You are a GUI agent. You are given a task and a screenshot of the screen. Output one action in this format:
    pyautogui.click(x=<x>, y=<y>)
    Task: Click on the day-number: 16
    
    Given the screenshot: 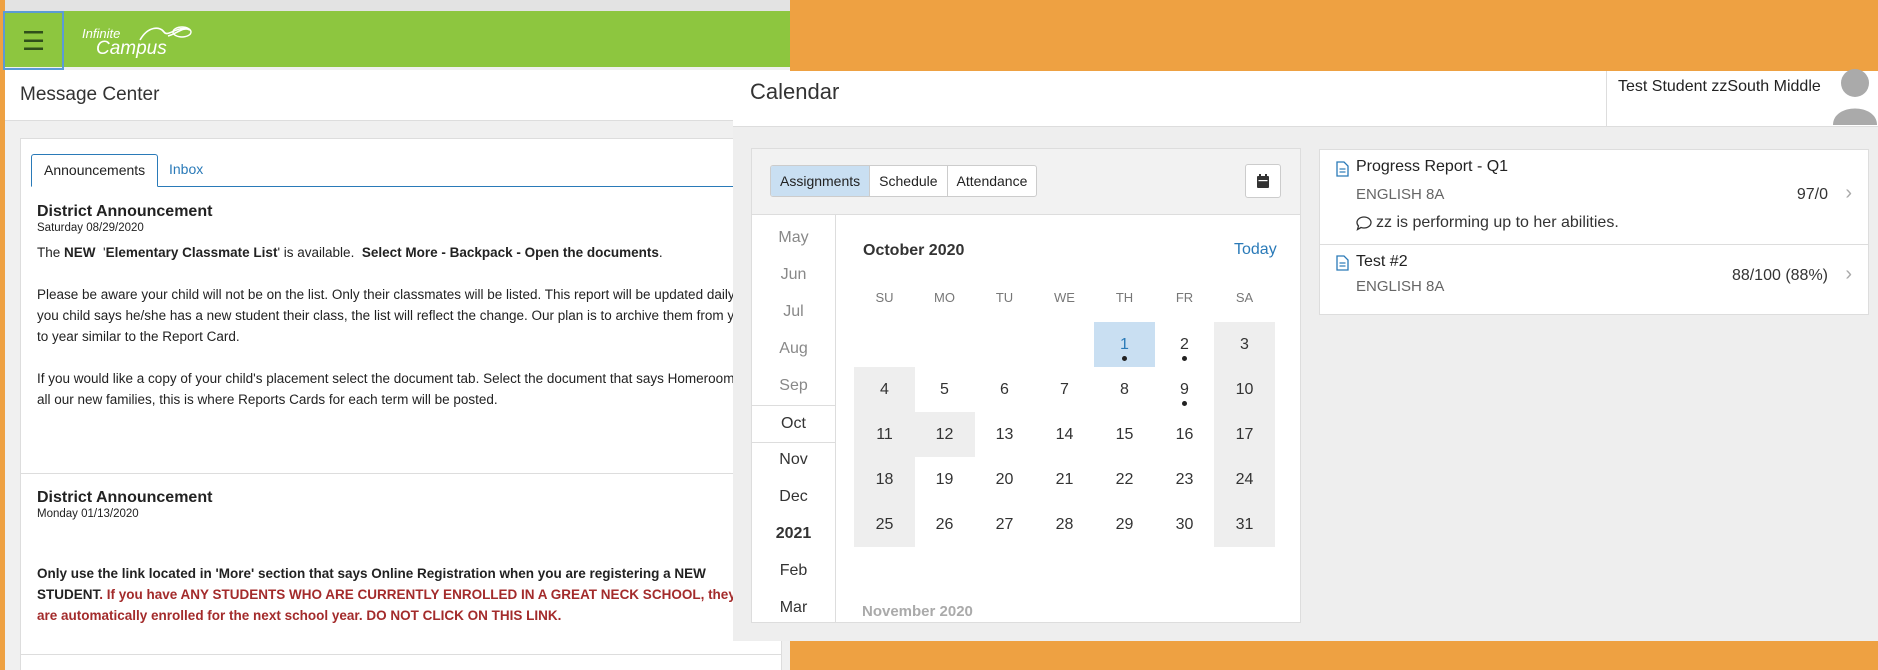 What is the action you would take?
    pyautogui.click(x=1184, y=434)
    